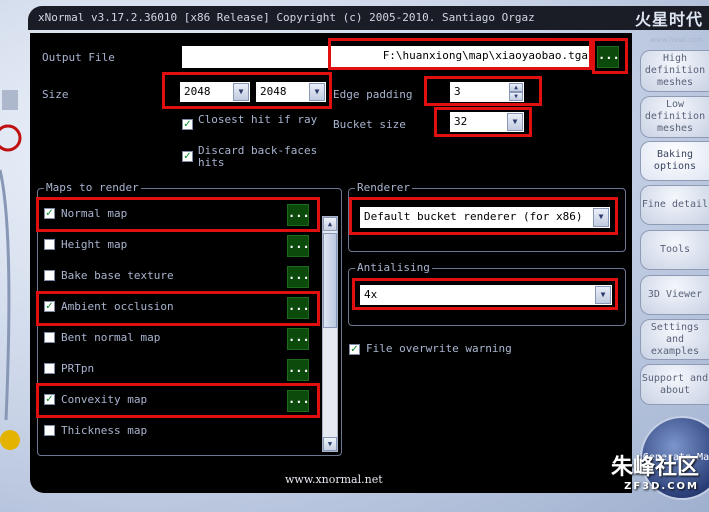  Describe the element at coordinates (369, 124) in the screenshot. I see `bucket-size-label: Bucket size` at that location.